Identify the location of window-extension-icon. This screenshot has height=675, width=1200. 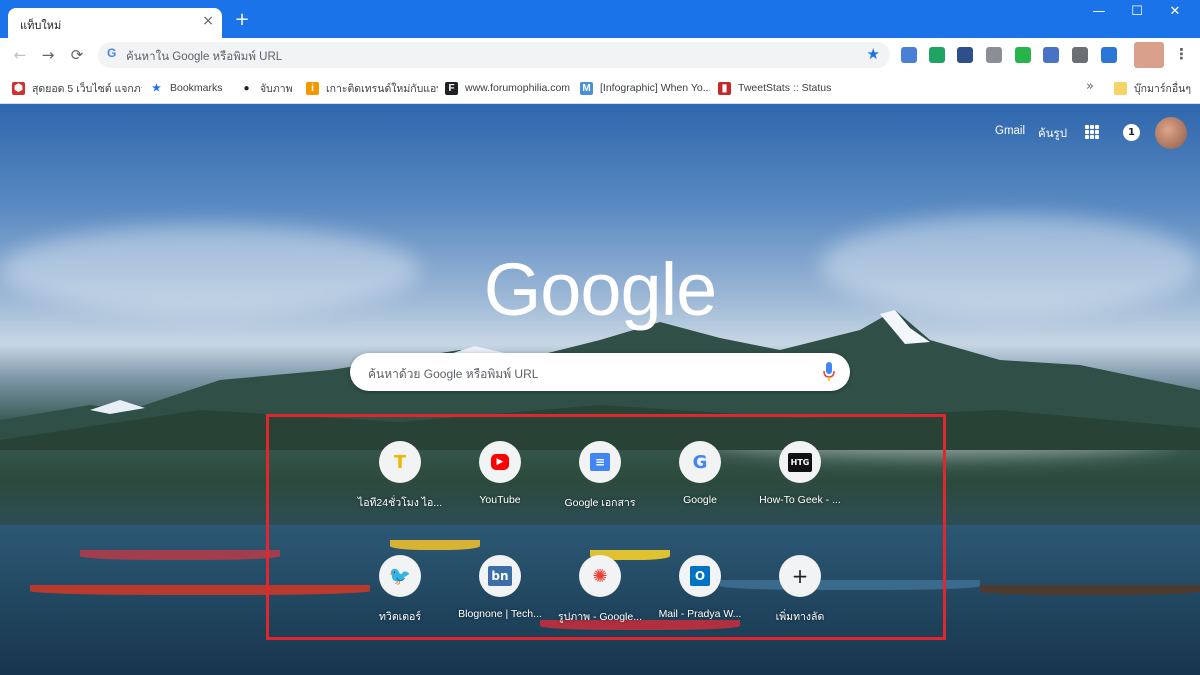
(1109, 55).